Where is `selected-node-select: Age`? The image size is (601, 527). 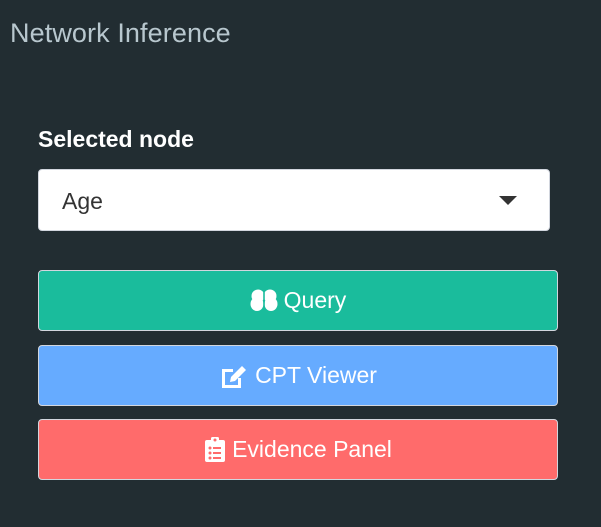 selected-node-select: Age is located at coordinates (294, 200).